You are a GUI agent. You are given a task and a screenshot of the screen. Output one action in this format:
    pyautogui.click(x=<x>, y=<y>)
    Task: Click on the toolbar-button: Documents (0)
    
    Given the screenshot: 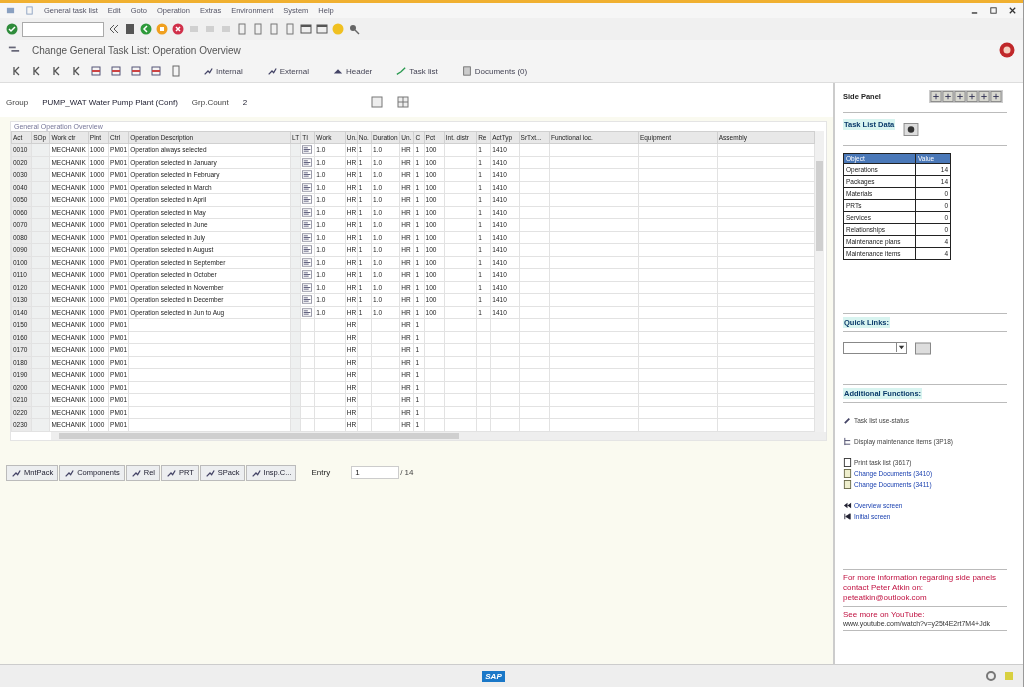 What is the action you would take?
    pyautogui.click(x=494, y=71)
    